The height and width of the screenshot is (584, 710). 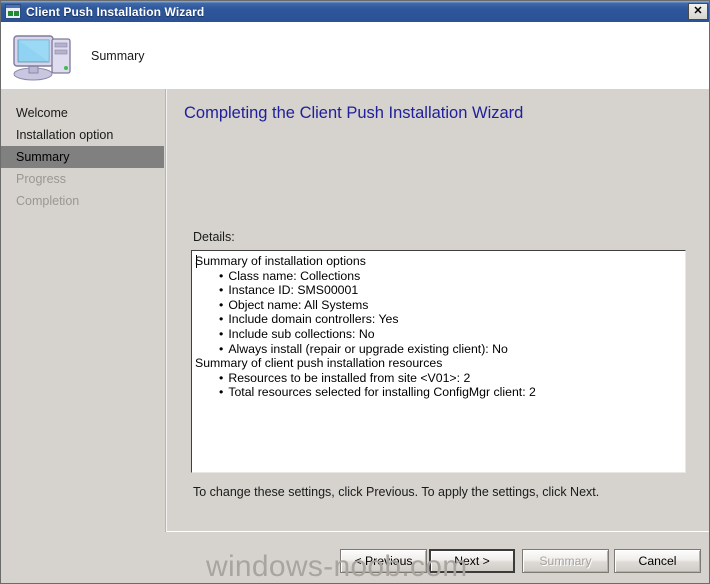 I want to click on detail-line: Include domain controllers: Yes, so click(x=438, y=319).